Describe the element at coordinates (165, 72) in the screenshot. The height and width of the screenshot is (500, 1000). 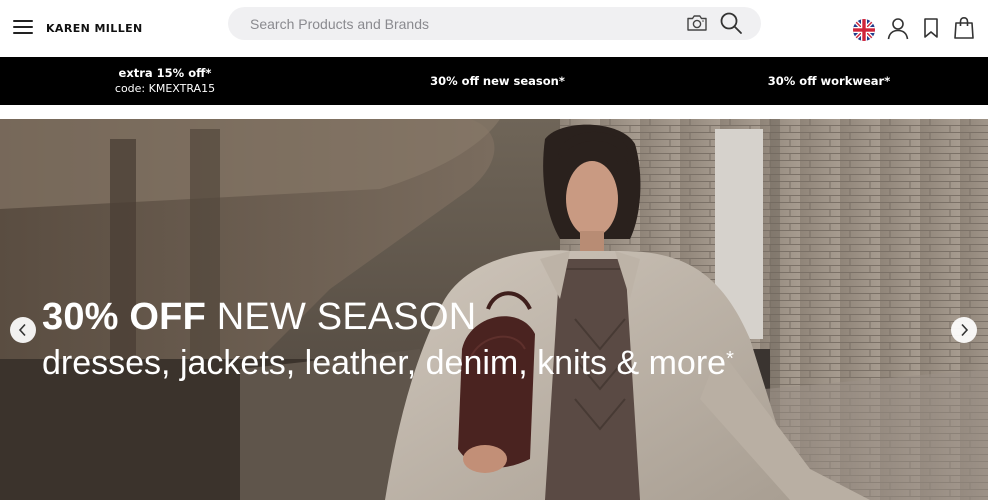
I see `promo-title: extra 15% off*` at that location.